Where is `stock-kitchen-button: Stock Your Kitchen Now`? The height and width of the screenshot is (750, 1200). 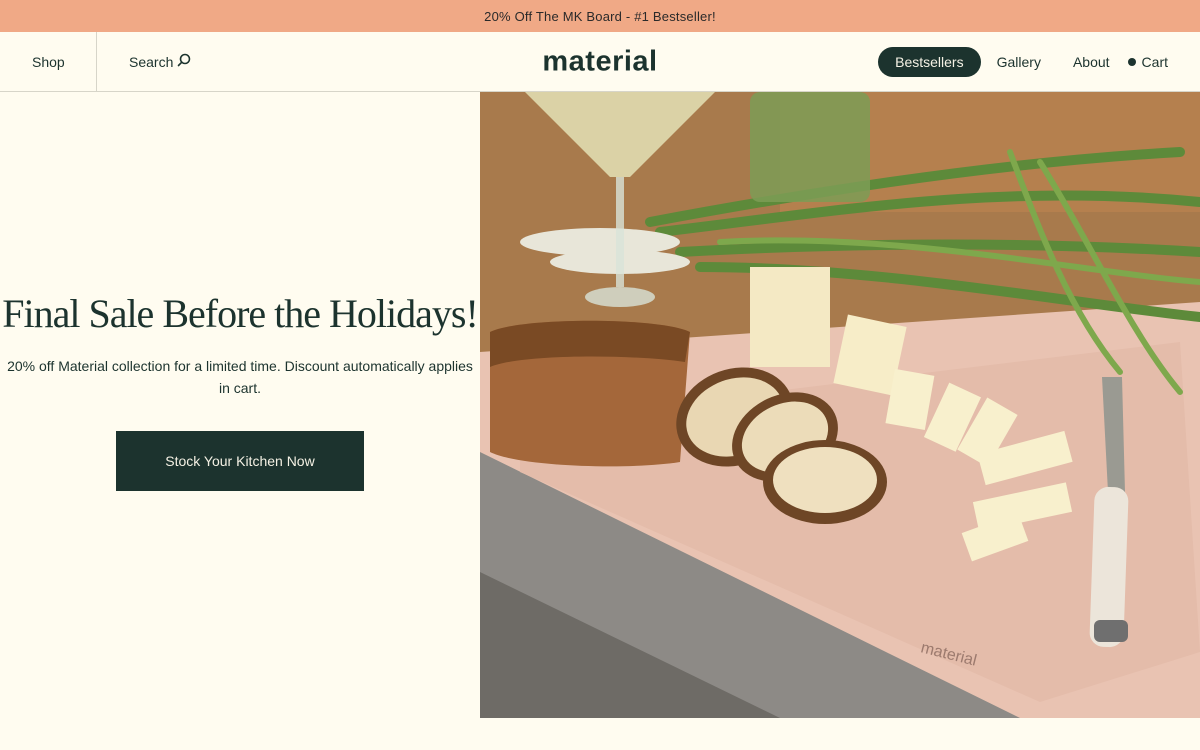 stock-kitchen-button: Stock Your Kitchen Now is located at coordinates (240, 460).